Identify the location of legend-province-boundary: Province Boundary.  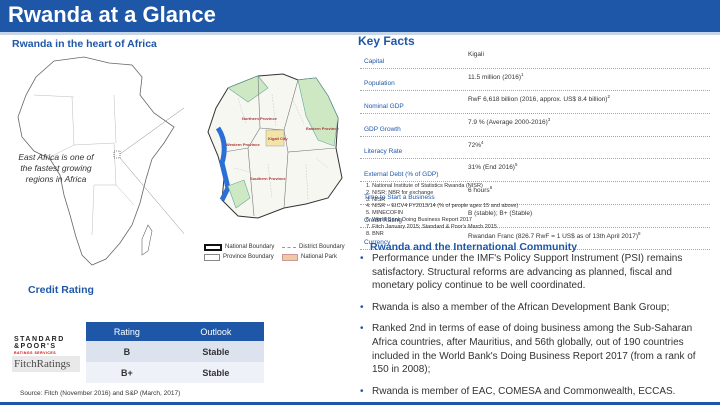
(248, 257).